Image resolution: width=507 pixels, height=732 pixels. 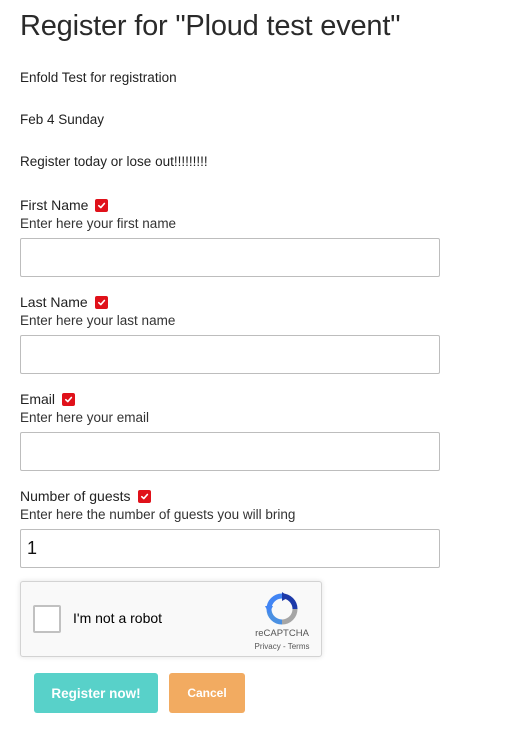 I want to click on first-name-label: First Name, so click(x=54, y=205).